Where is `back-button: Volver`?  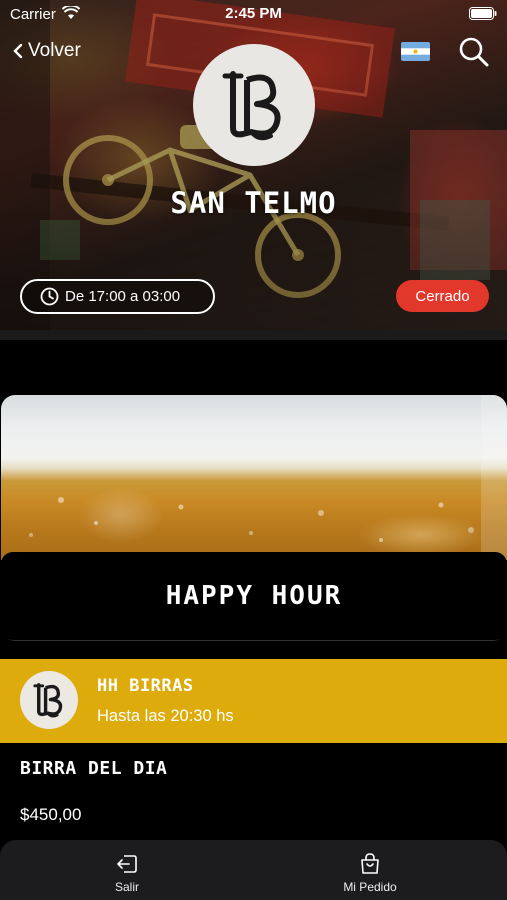
back-button: Volver is located at coordinates (46, 51).